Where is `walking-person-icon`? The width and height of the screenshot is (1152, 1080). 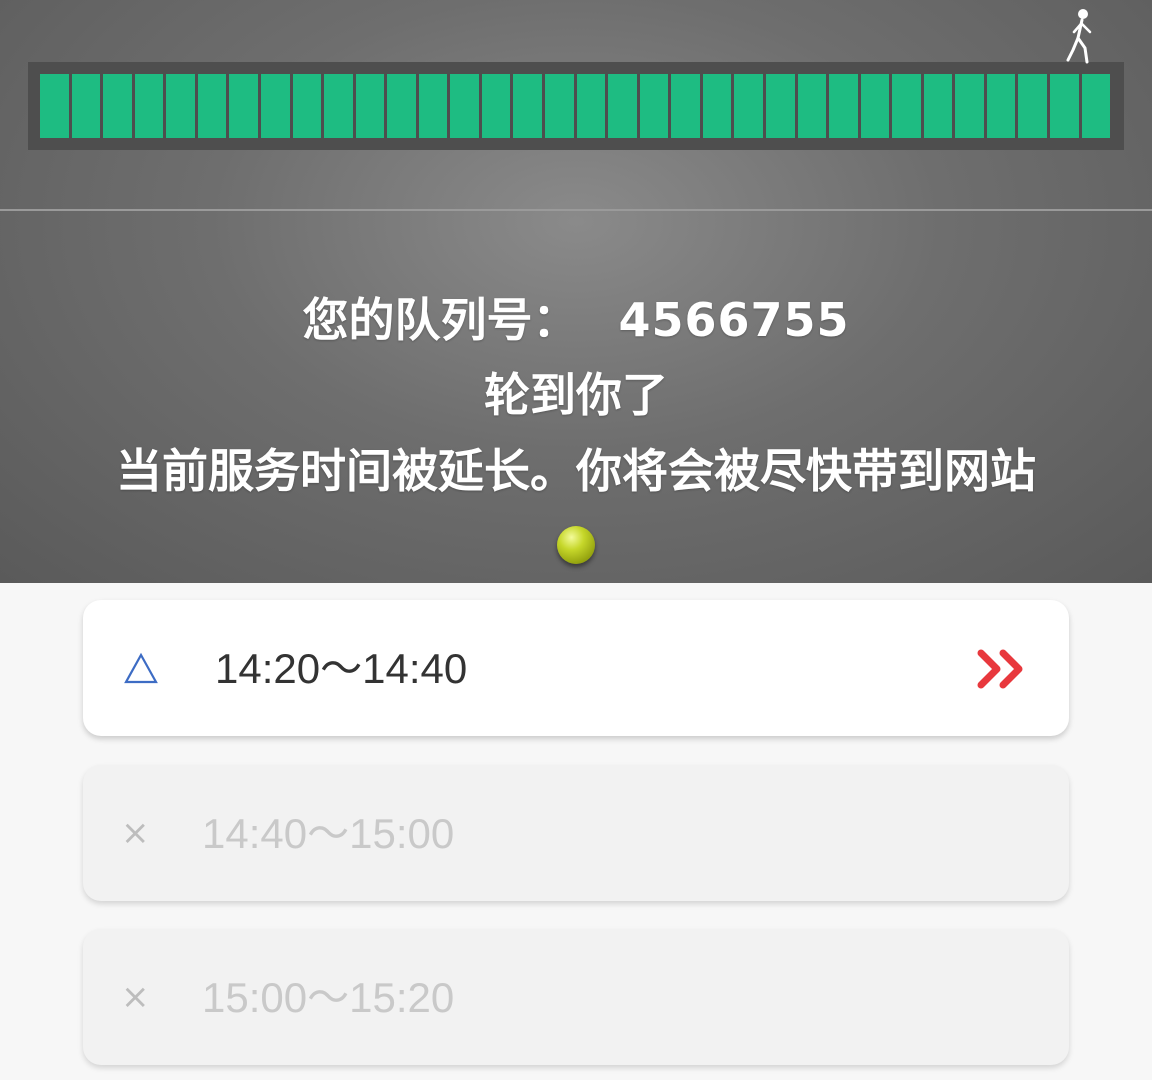 walking-person-icon is located at coordinates (1079, 36).